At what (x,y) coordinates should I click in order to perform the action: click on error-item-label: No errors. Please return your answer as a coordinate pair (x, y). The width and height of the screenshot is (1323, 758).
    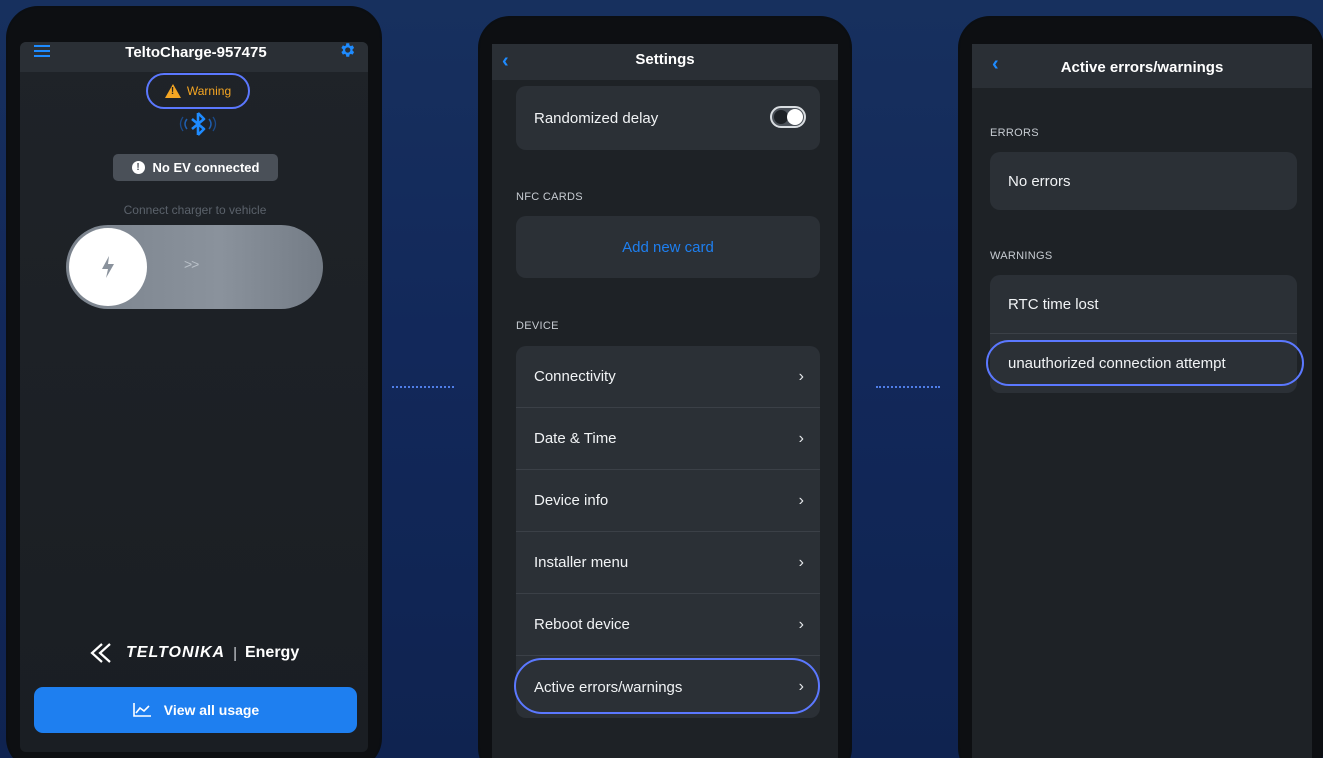
    Looking at the image, I should click on (1039, 181).